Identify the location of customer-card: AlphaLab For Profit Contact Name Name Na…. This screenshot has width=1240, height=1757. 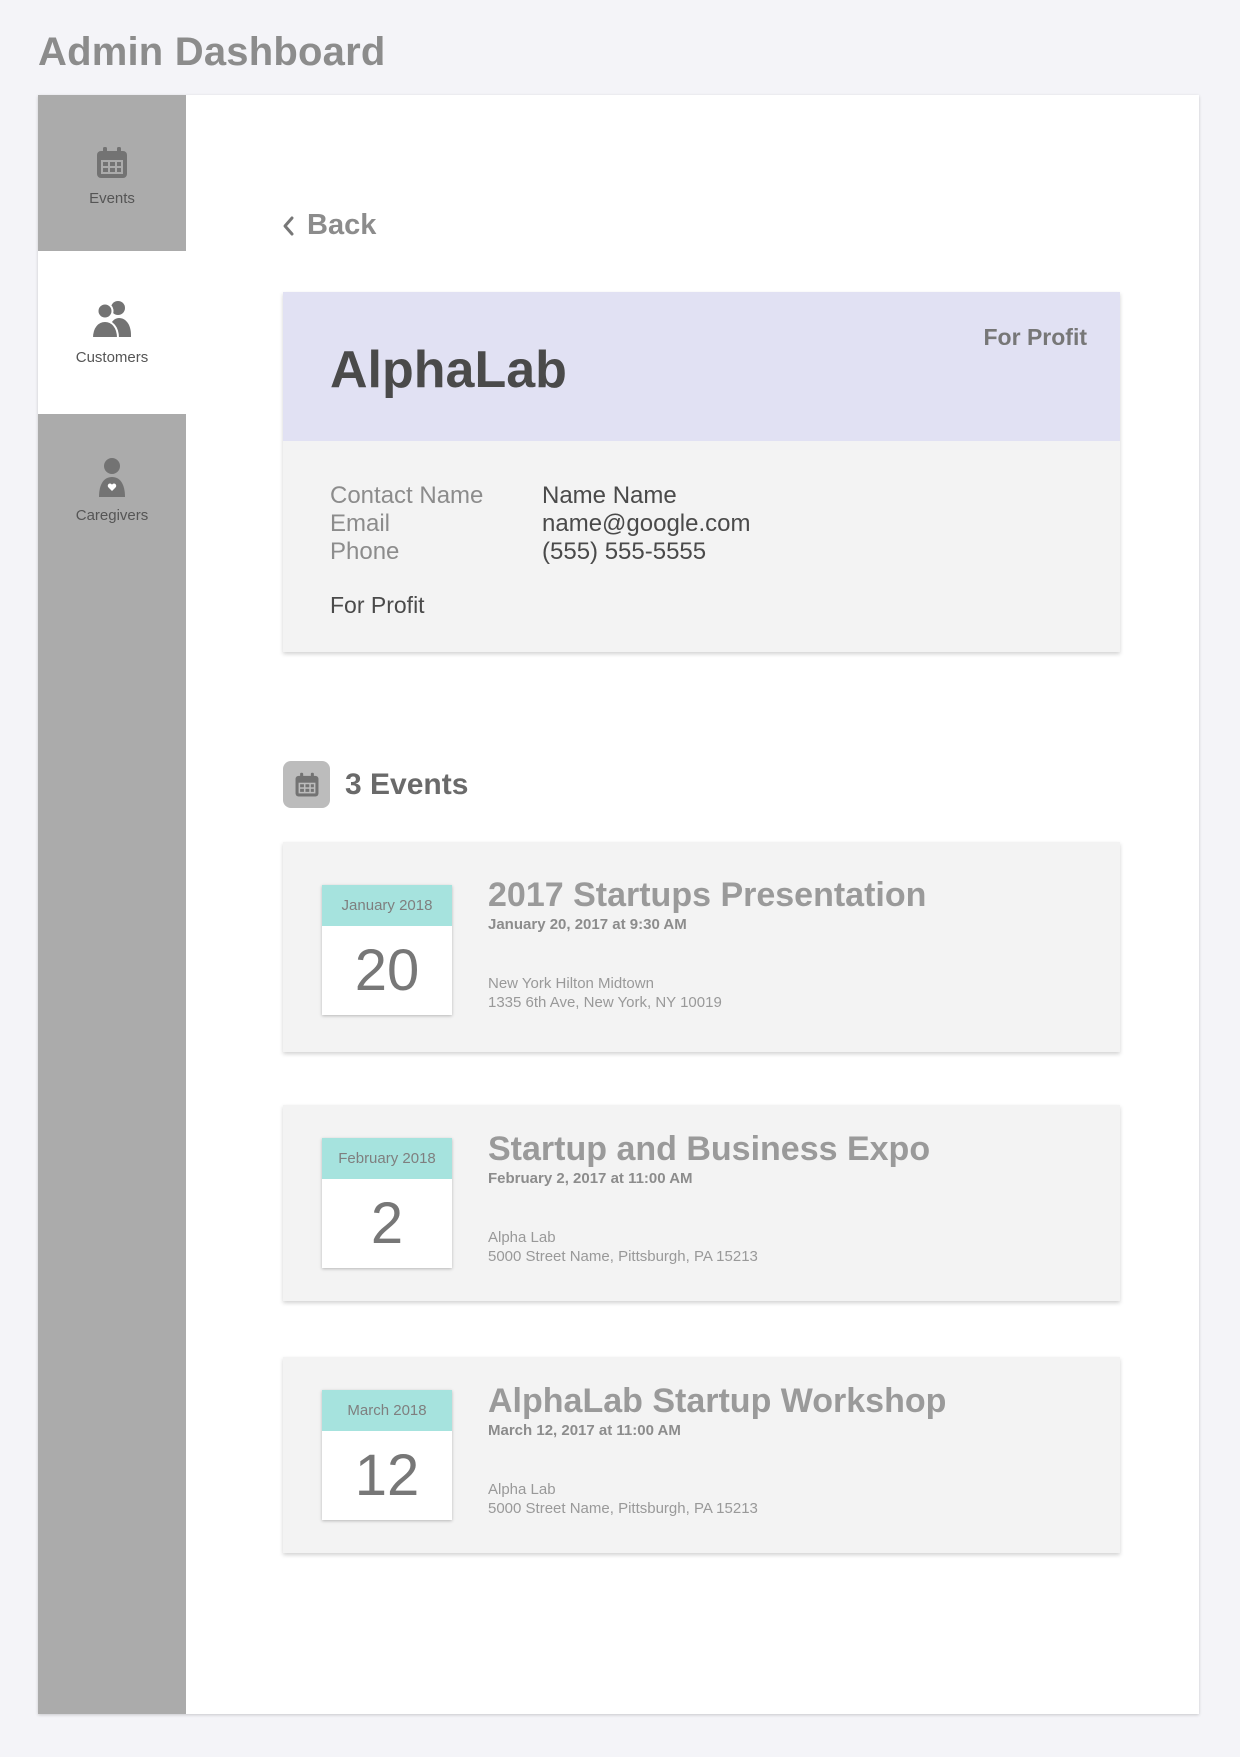
(701, 472).